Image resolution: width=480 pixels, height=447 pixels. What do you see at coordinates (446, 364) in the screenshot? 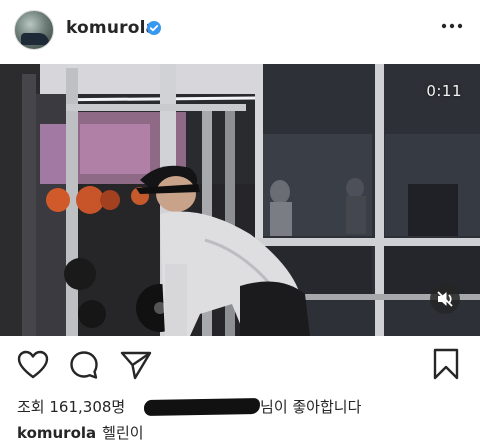
I see `bookmark-icon` at bounding box center [446, 364].